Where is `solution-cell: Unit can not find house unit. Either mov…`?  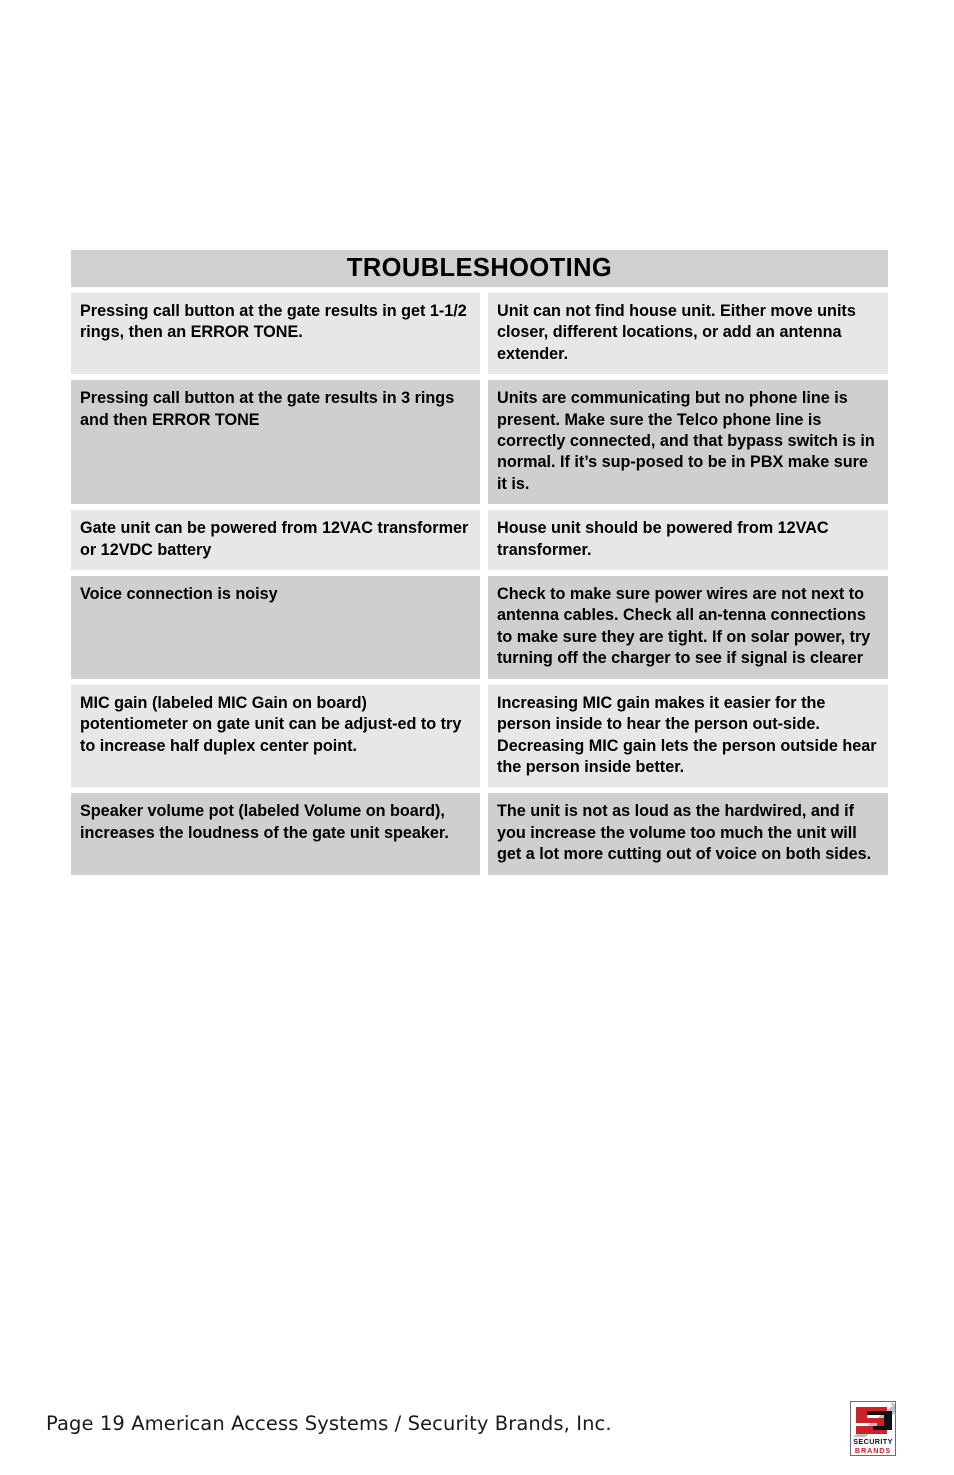 solution-cell: Unit can not find house unit. Either mov… is located at coordinates (688, 334).